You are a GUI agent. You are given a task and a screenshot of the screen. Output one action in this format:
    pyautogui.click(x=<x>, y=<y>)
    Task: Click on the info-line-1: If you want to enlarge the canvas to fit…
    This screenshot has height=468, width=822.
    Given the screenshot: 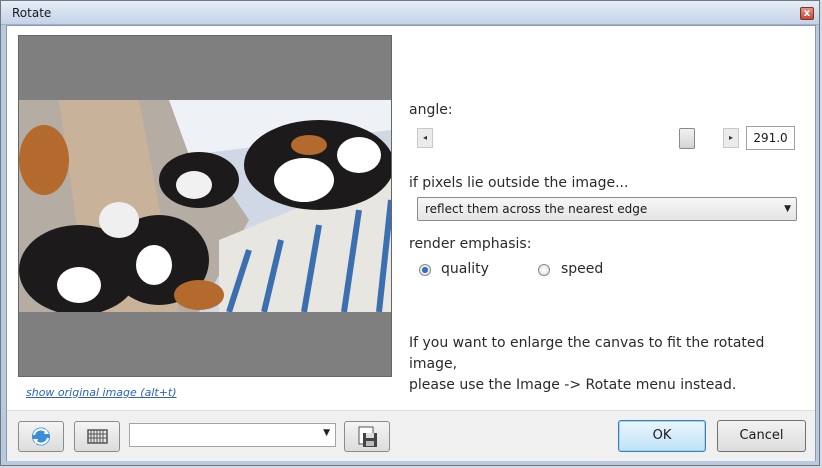 What is the action you would take?
    pyautogui.click(x=587, y=353)
    